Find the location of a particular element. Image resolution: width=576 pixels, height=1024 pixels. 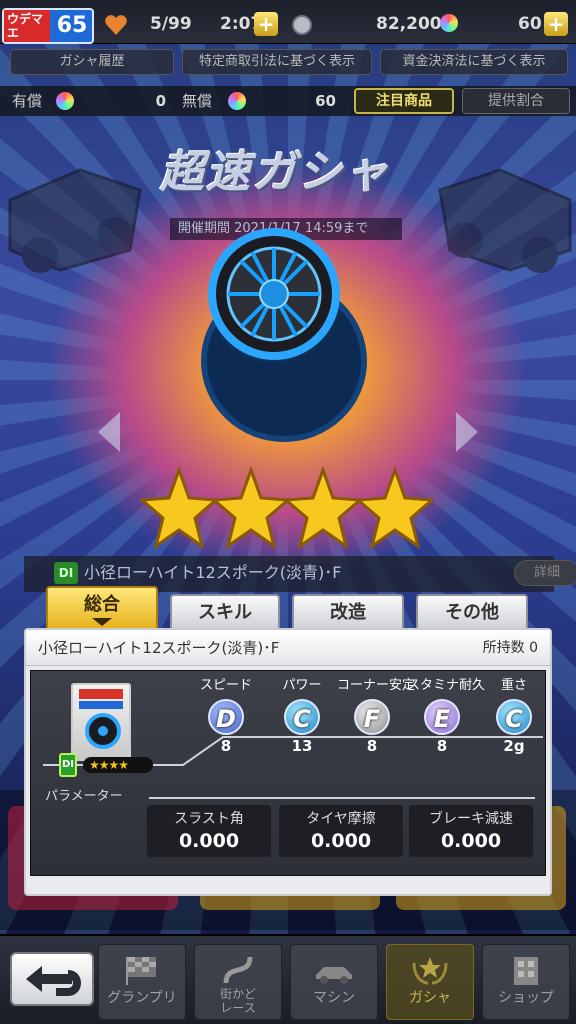

params-divider is located at coordinates (342, 798).